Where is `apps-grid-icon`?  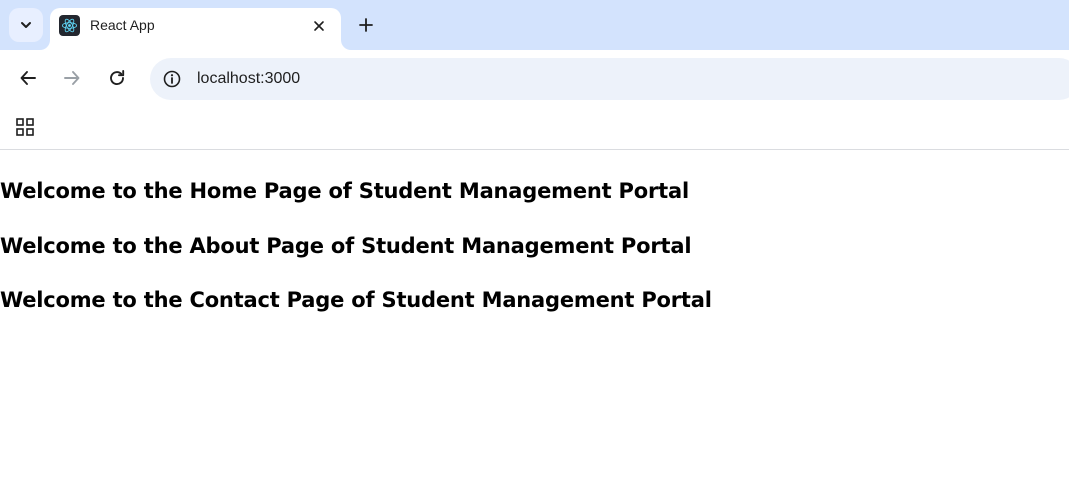
apps-grid-icon is located at coordinates (25, 127).